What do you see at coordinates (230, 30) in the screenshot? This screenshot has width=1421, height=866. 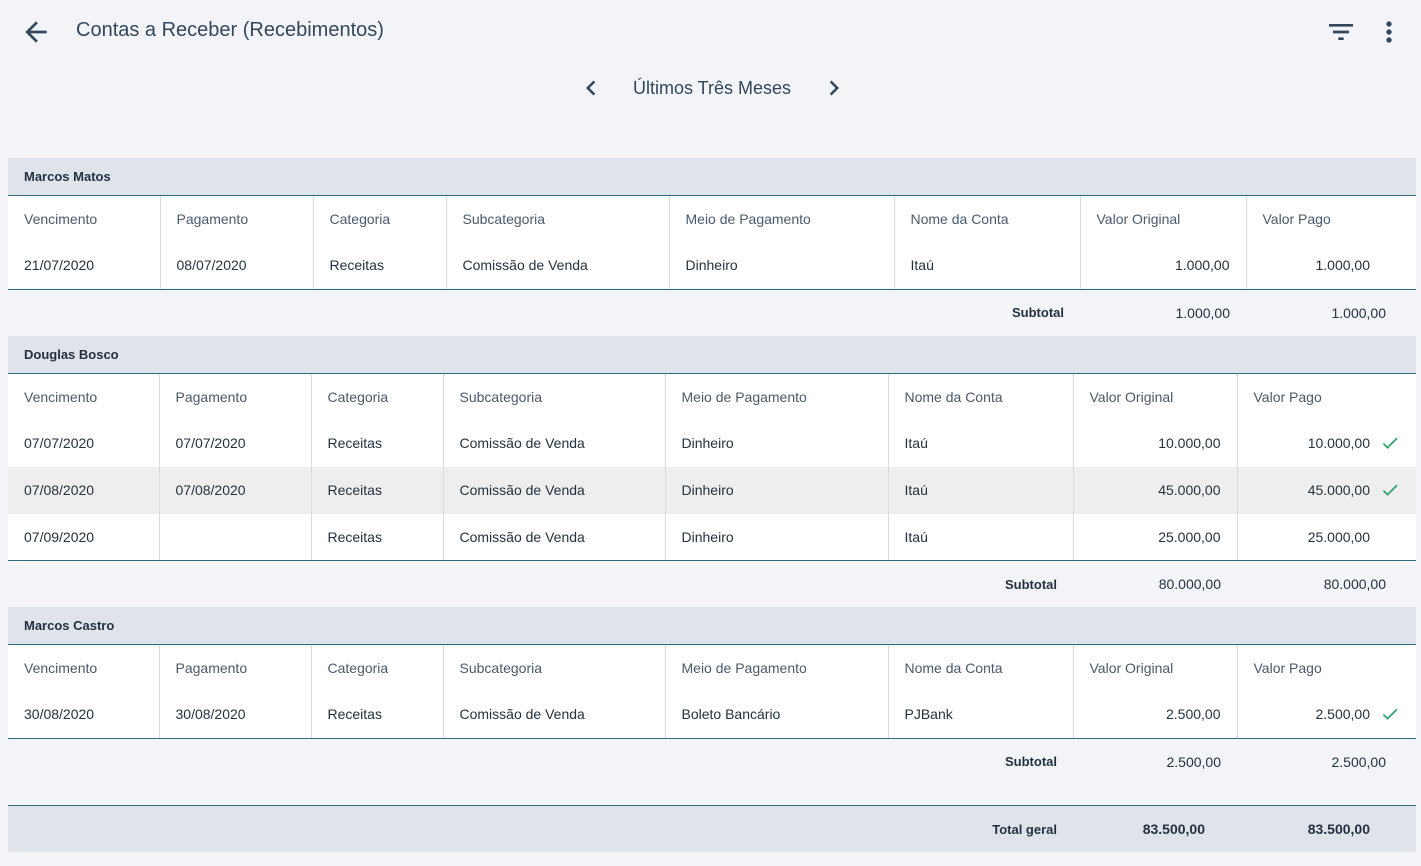 I see `page-title: Contas a Receber (Recebimentos)` at bounding box center [230, 30].